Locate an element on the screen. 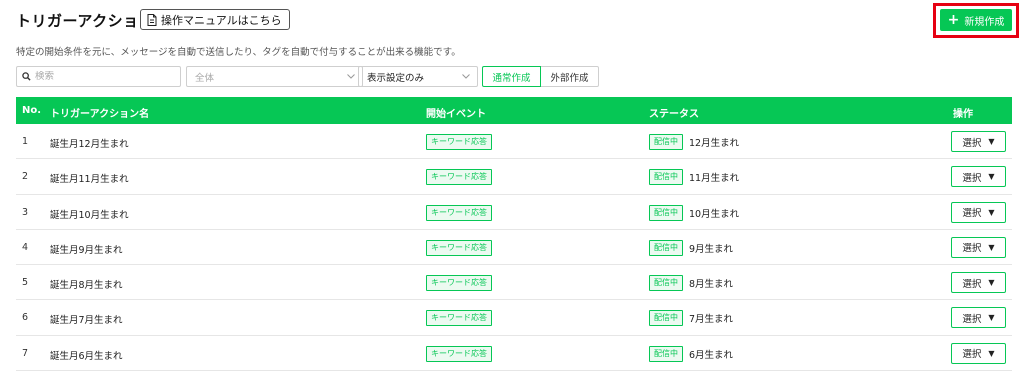  row-number: 2 is located at coordinates (25, 177).